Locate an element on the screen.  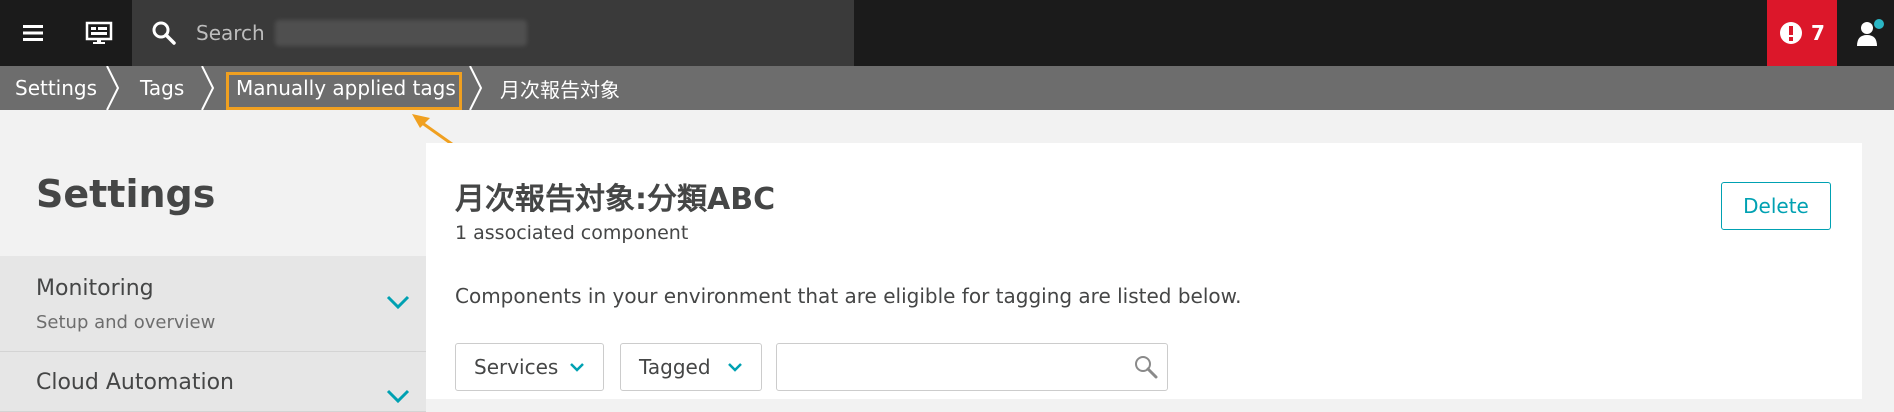
alert-count: 7 is located at coordinates (1818, 33).